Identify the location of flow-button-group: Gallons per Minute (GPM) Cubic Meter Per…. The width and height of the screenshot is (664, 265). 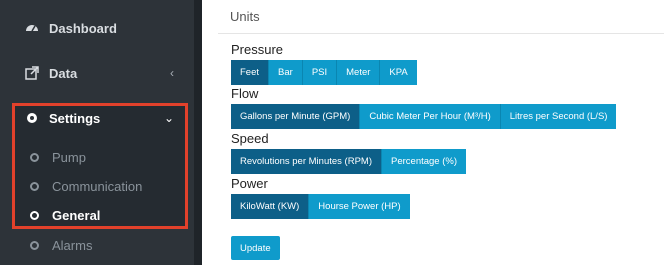
(424, 116).